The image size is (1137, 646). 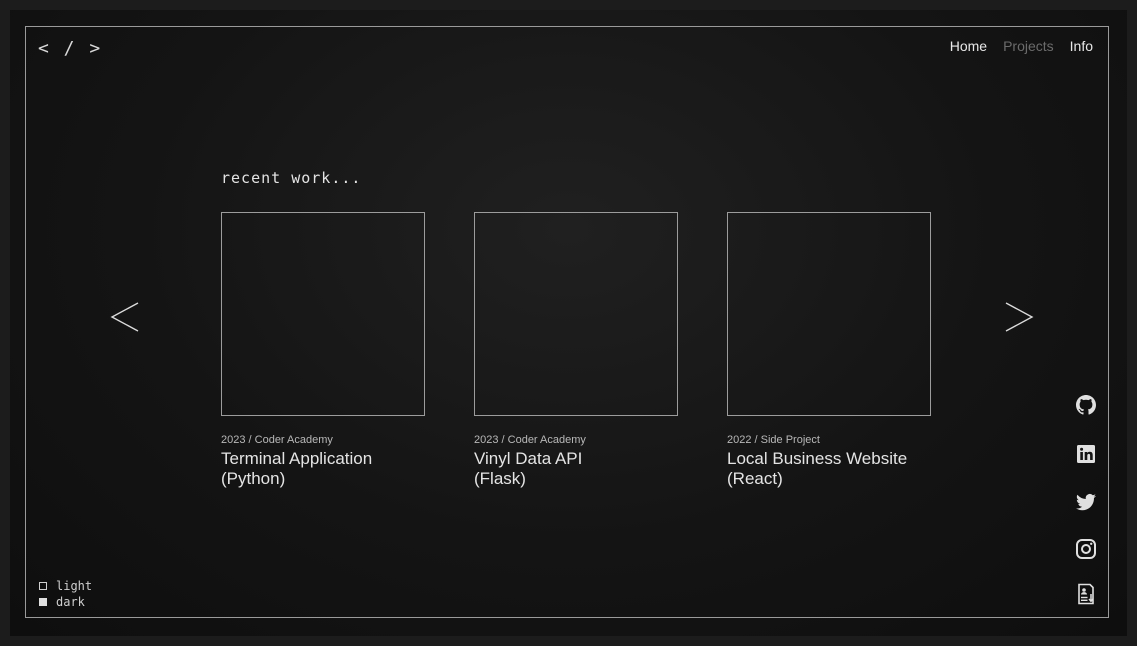 I want to click on chevron-right-icon, so click(x=1019, y=317).